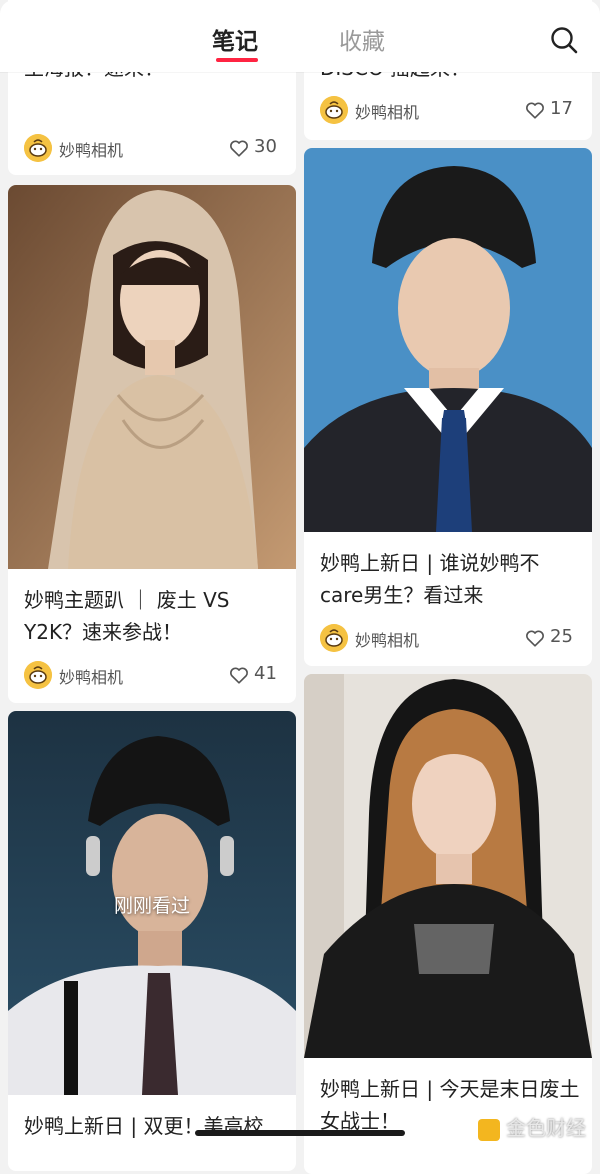  I want to click on recently-viewed-label: 刚刚看过, so click(151, 906).